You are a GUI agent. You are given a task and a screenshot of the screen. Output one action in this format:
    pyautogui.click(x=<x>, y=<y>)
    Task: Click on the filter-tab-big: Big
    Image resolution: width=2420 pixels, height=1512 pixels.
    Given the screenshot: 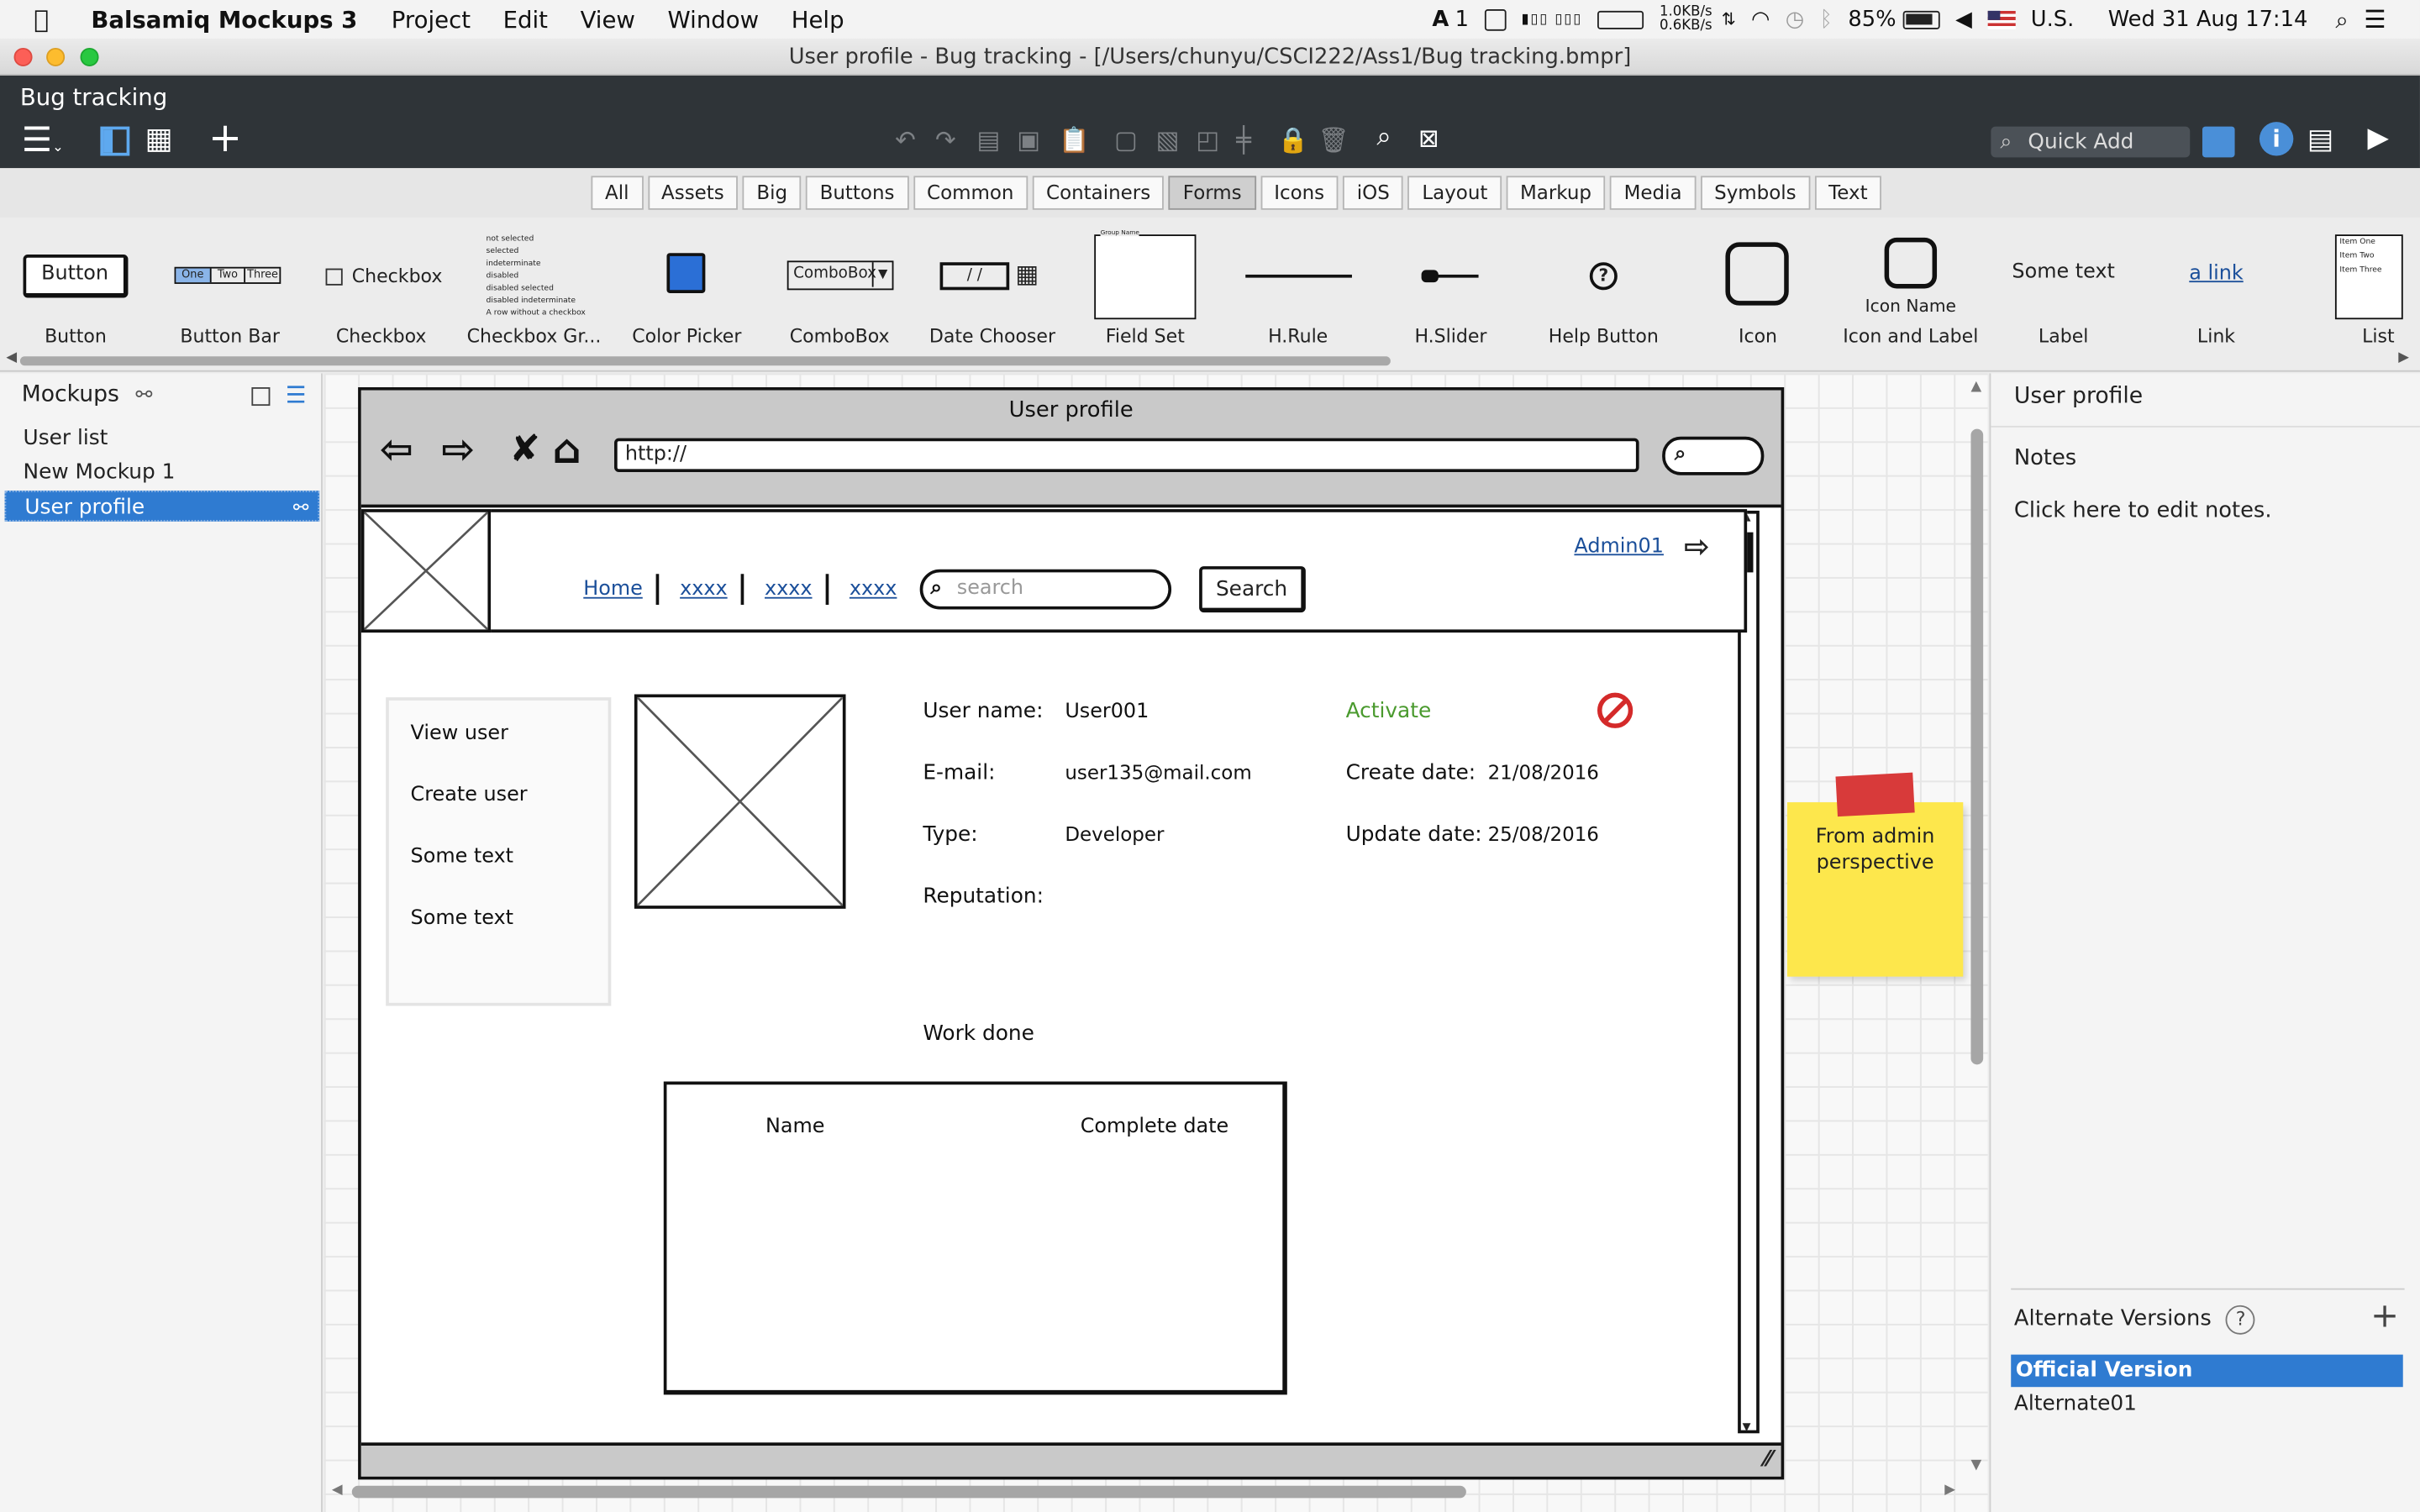 What is the action you would take?
    pyautogui.click(x=772, y=193)
    